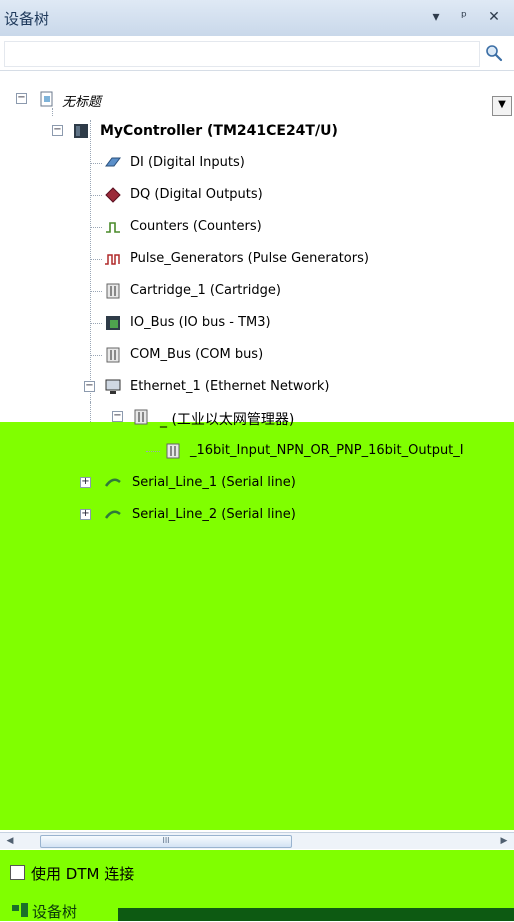 The width and height of the screenshot is (514, 922). Describe the element at coordinates (257, 18) in the screenshot. I see `panel-titlebar: 设备树 ▾ ᵖ ✕` at that location.